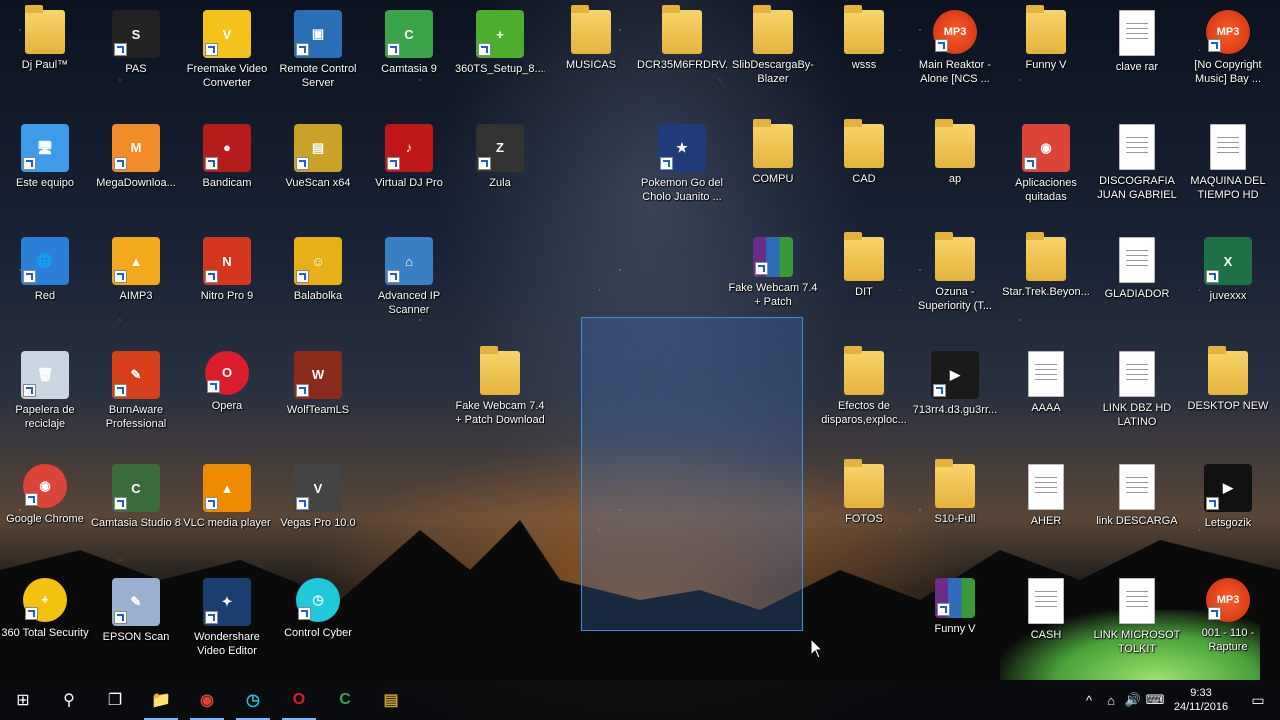 The height and width of the screenshot is (720, 1280). Describe the element at coordinates (136, 374) in the screenshot. I see `app-icon: ✎` at that location.